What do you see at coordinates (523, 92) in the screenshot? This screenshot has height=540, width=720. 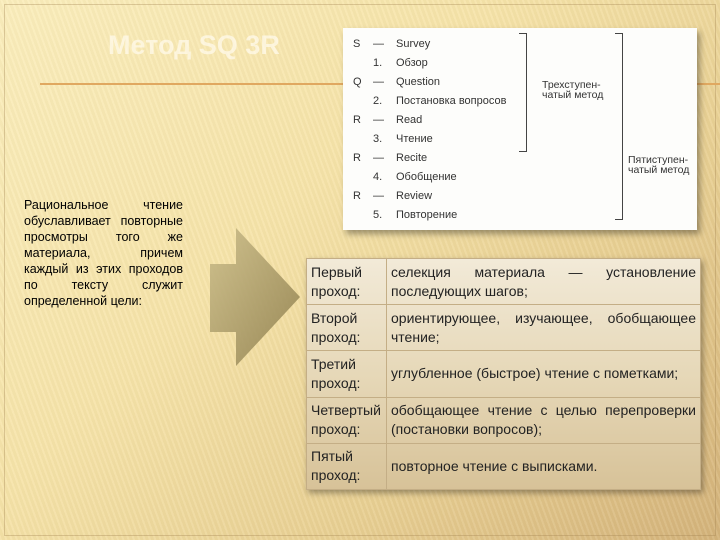 I see `three-step-bracket` at bounding box center [523, 92].